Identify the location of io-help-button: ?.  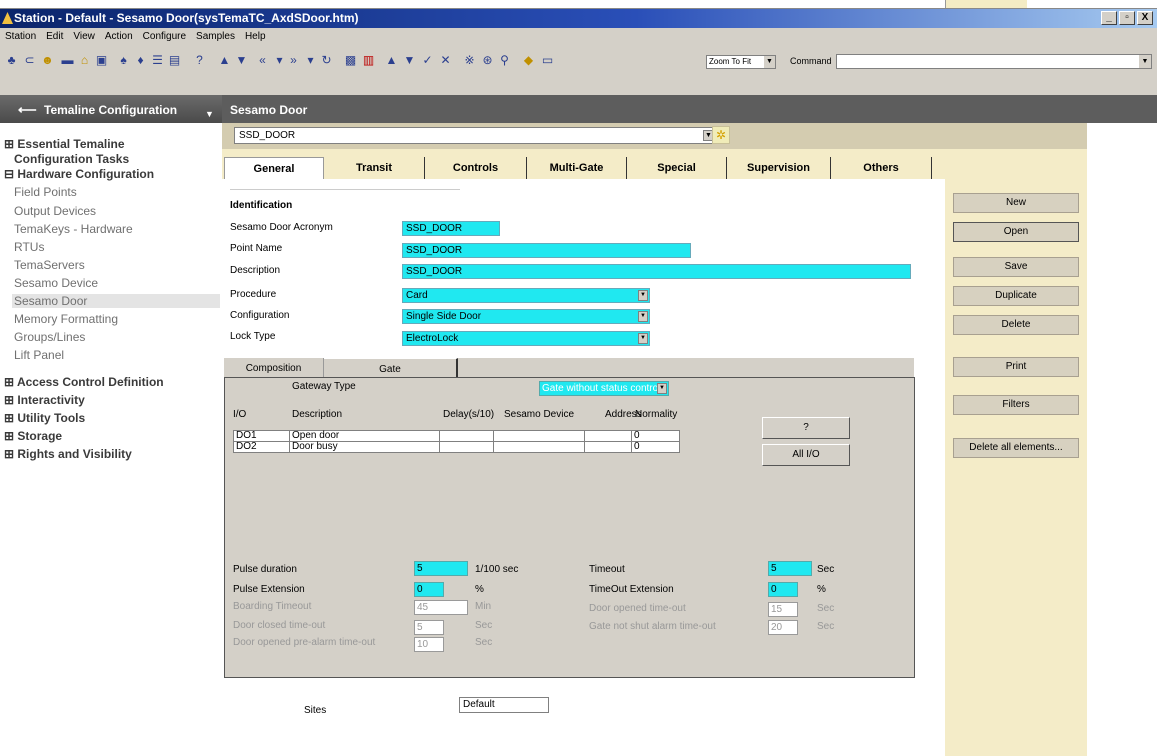
(806, 428).